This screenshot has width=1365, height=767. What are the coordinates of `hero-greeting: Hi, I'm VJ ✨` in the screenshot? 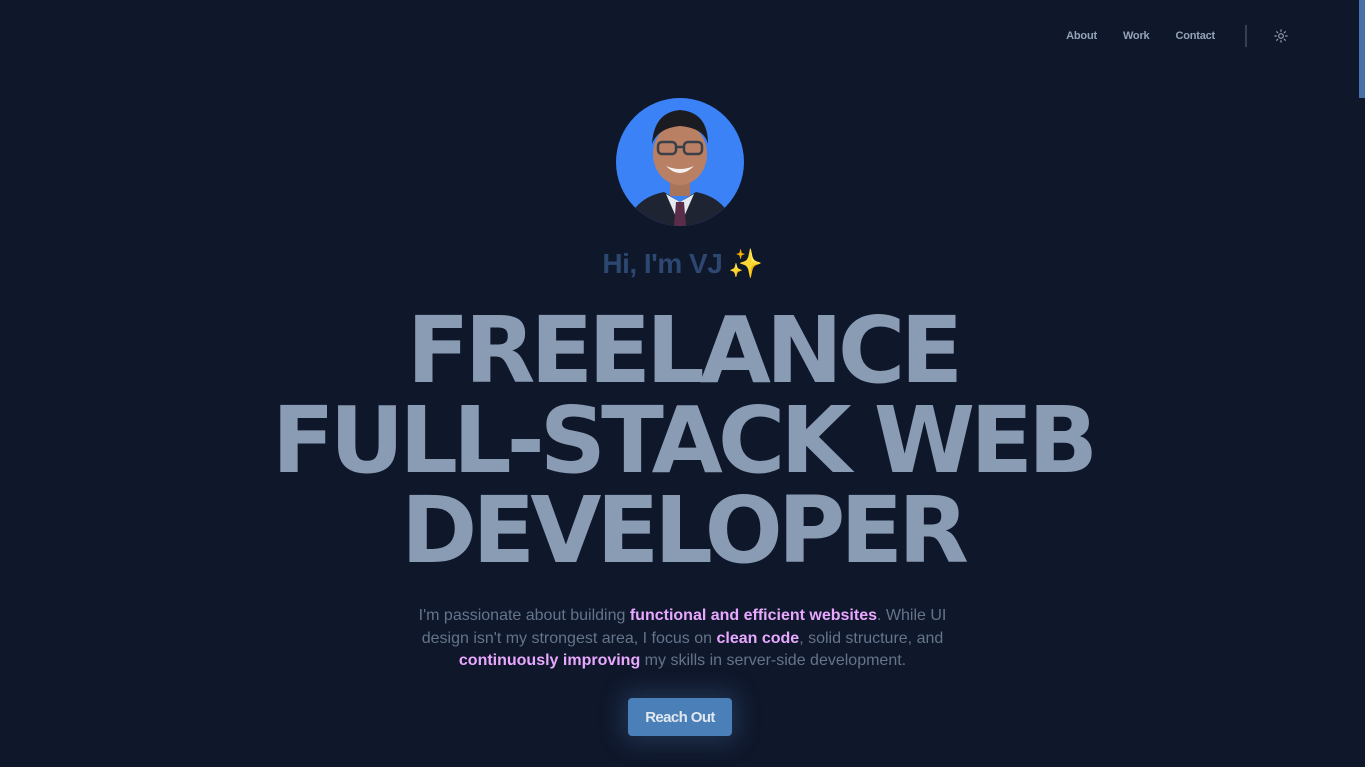 It's located at (682, 263).